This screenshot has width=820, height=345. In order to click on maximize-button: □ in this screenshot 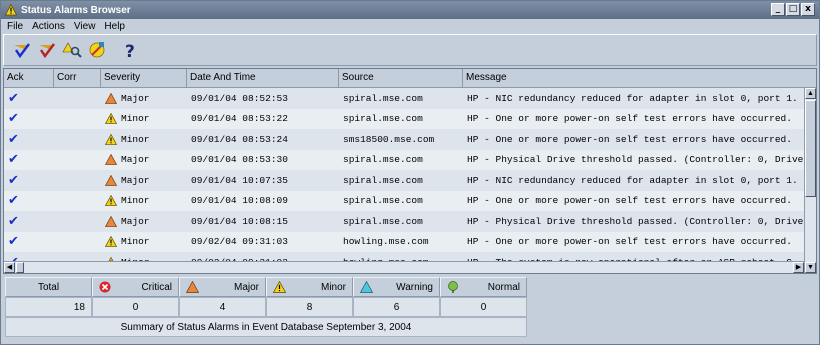, I will do `click(793, 9)`.